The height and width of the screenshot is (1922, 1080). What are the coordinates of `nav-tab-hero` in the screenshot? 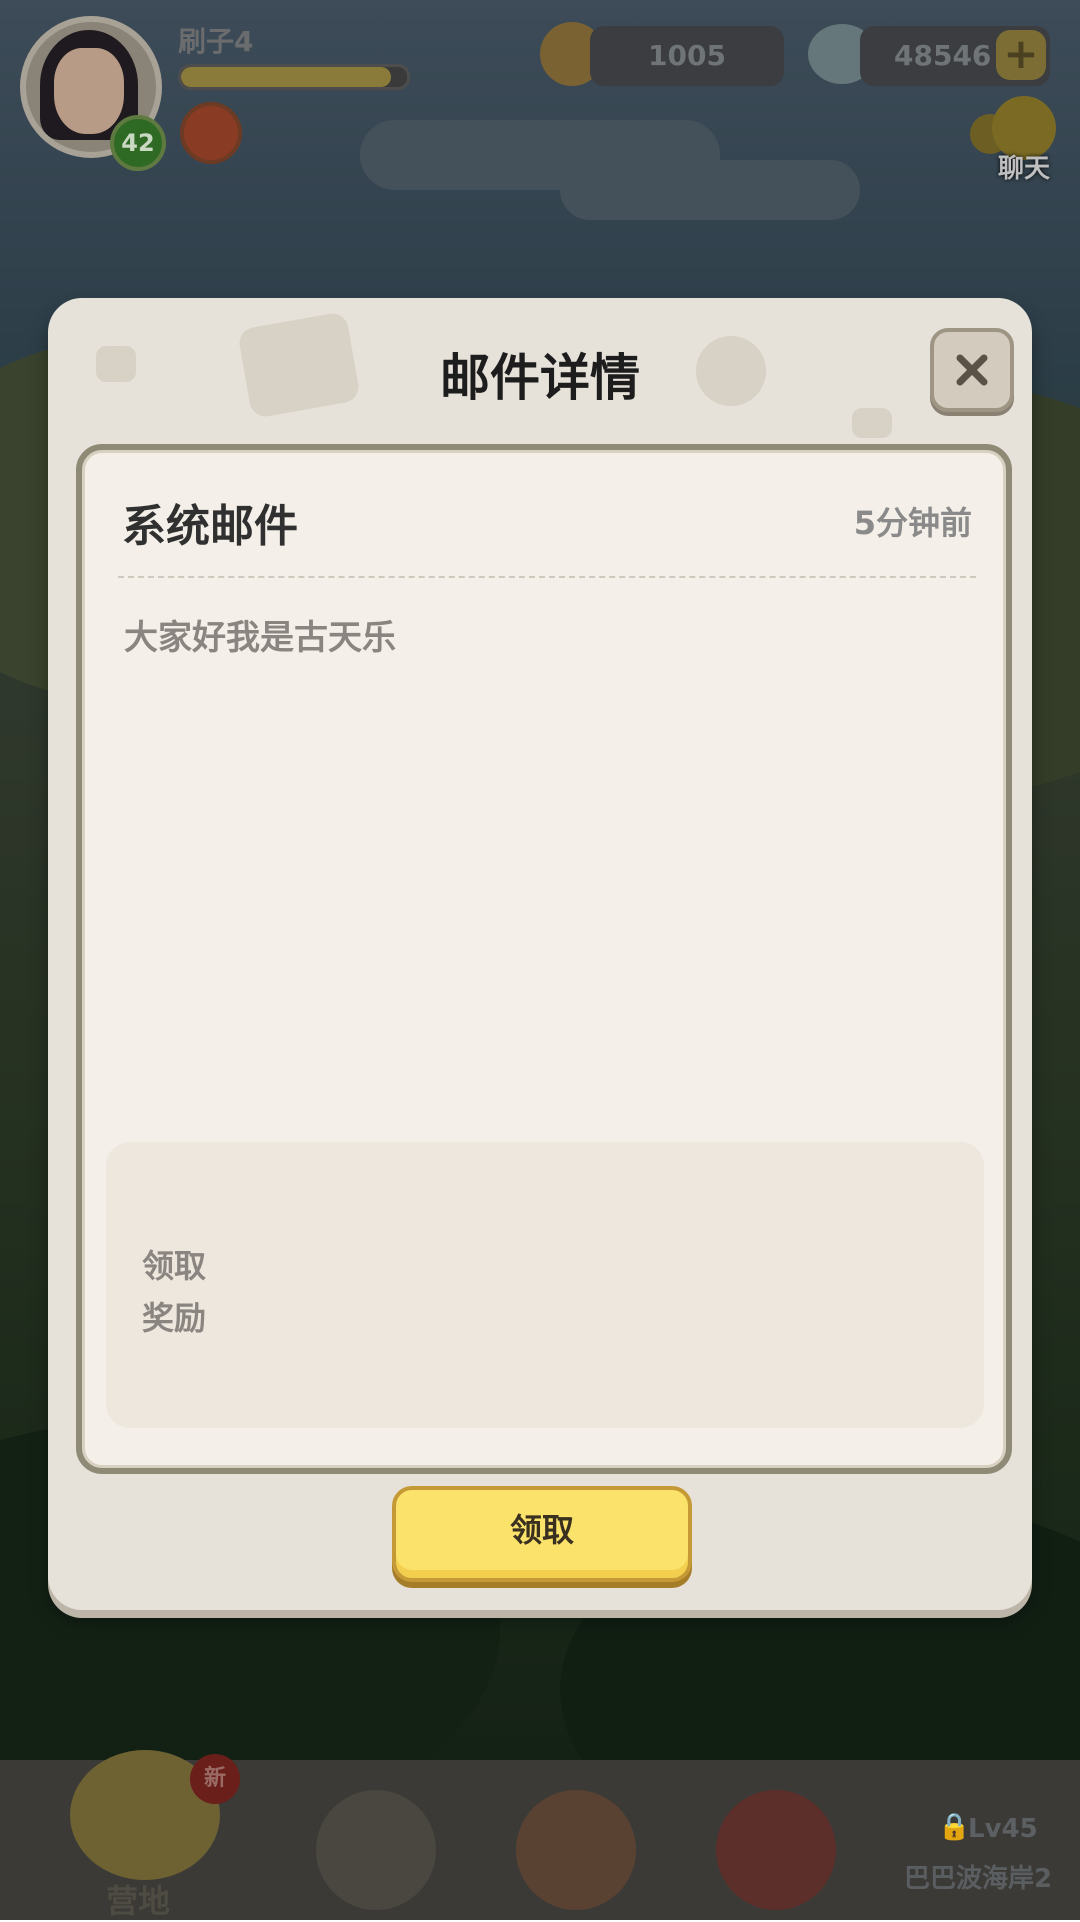 It's located at (376, 1840).